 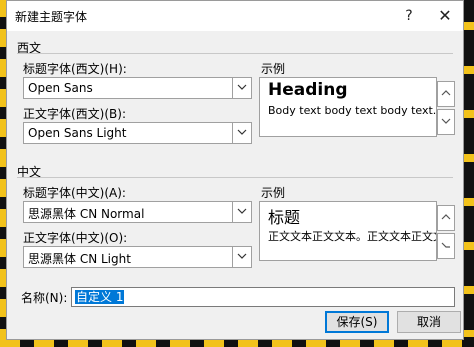 What do you see at coordinates (86, 214) in the screenshot?
I see `chinese-heading-font-value: 思源黑体 CN Normal` at bounding box center [86, 214].